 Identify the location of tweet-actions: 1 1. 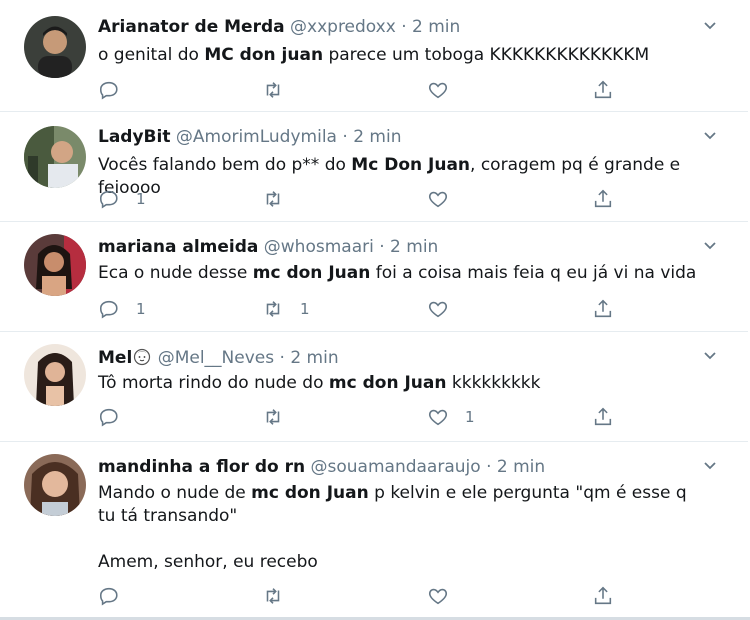
(368, 309).